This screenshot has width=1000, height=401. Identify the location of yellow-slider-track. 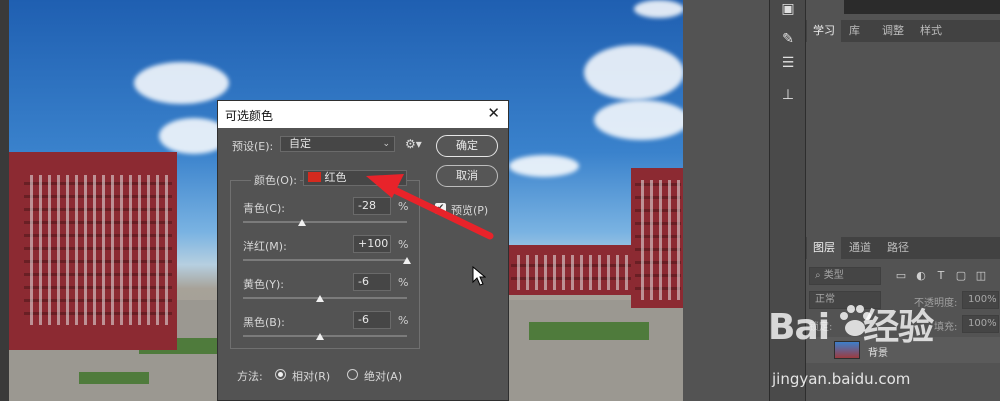
(325, 298).